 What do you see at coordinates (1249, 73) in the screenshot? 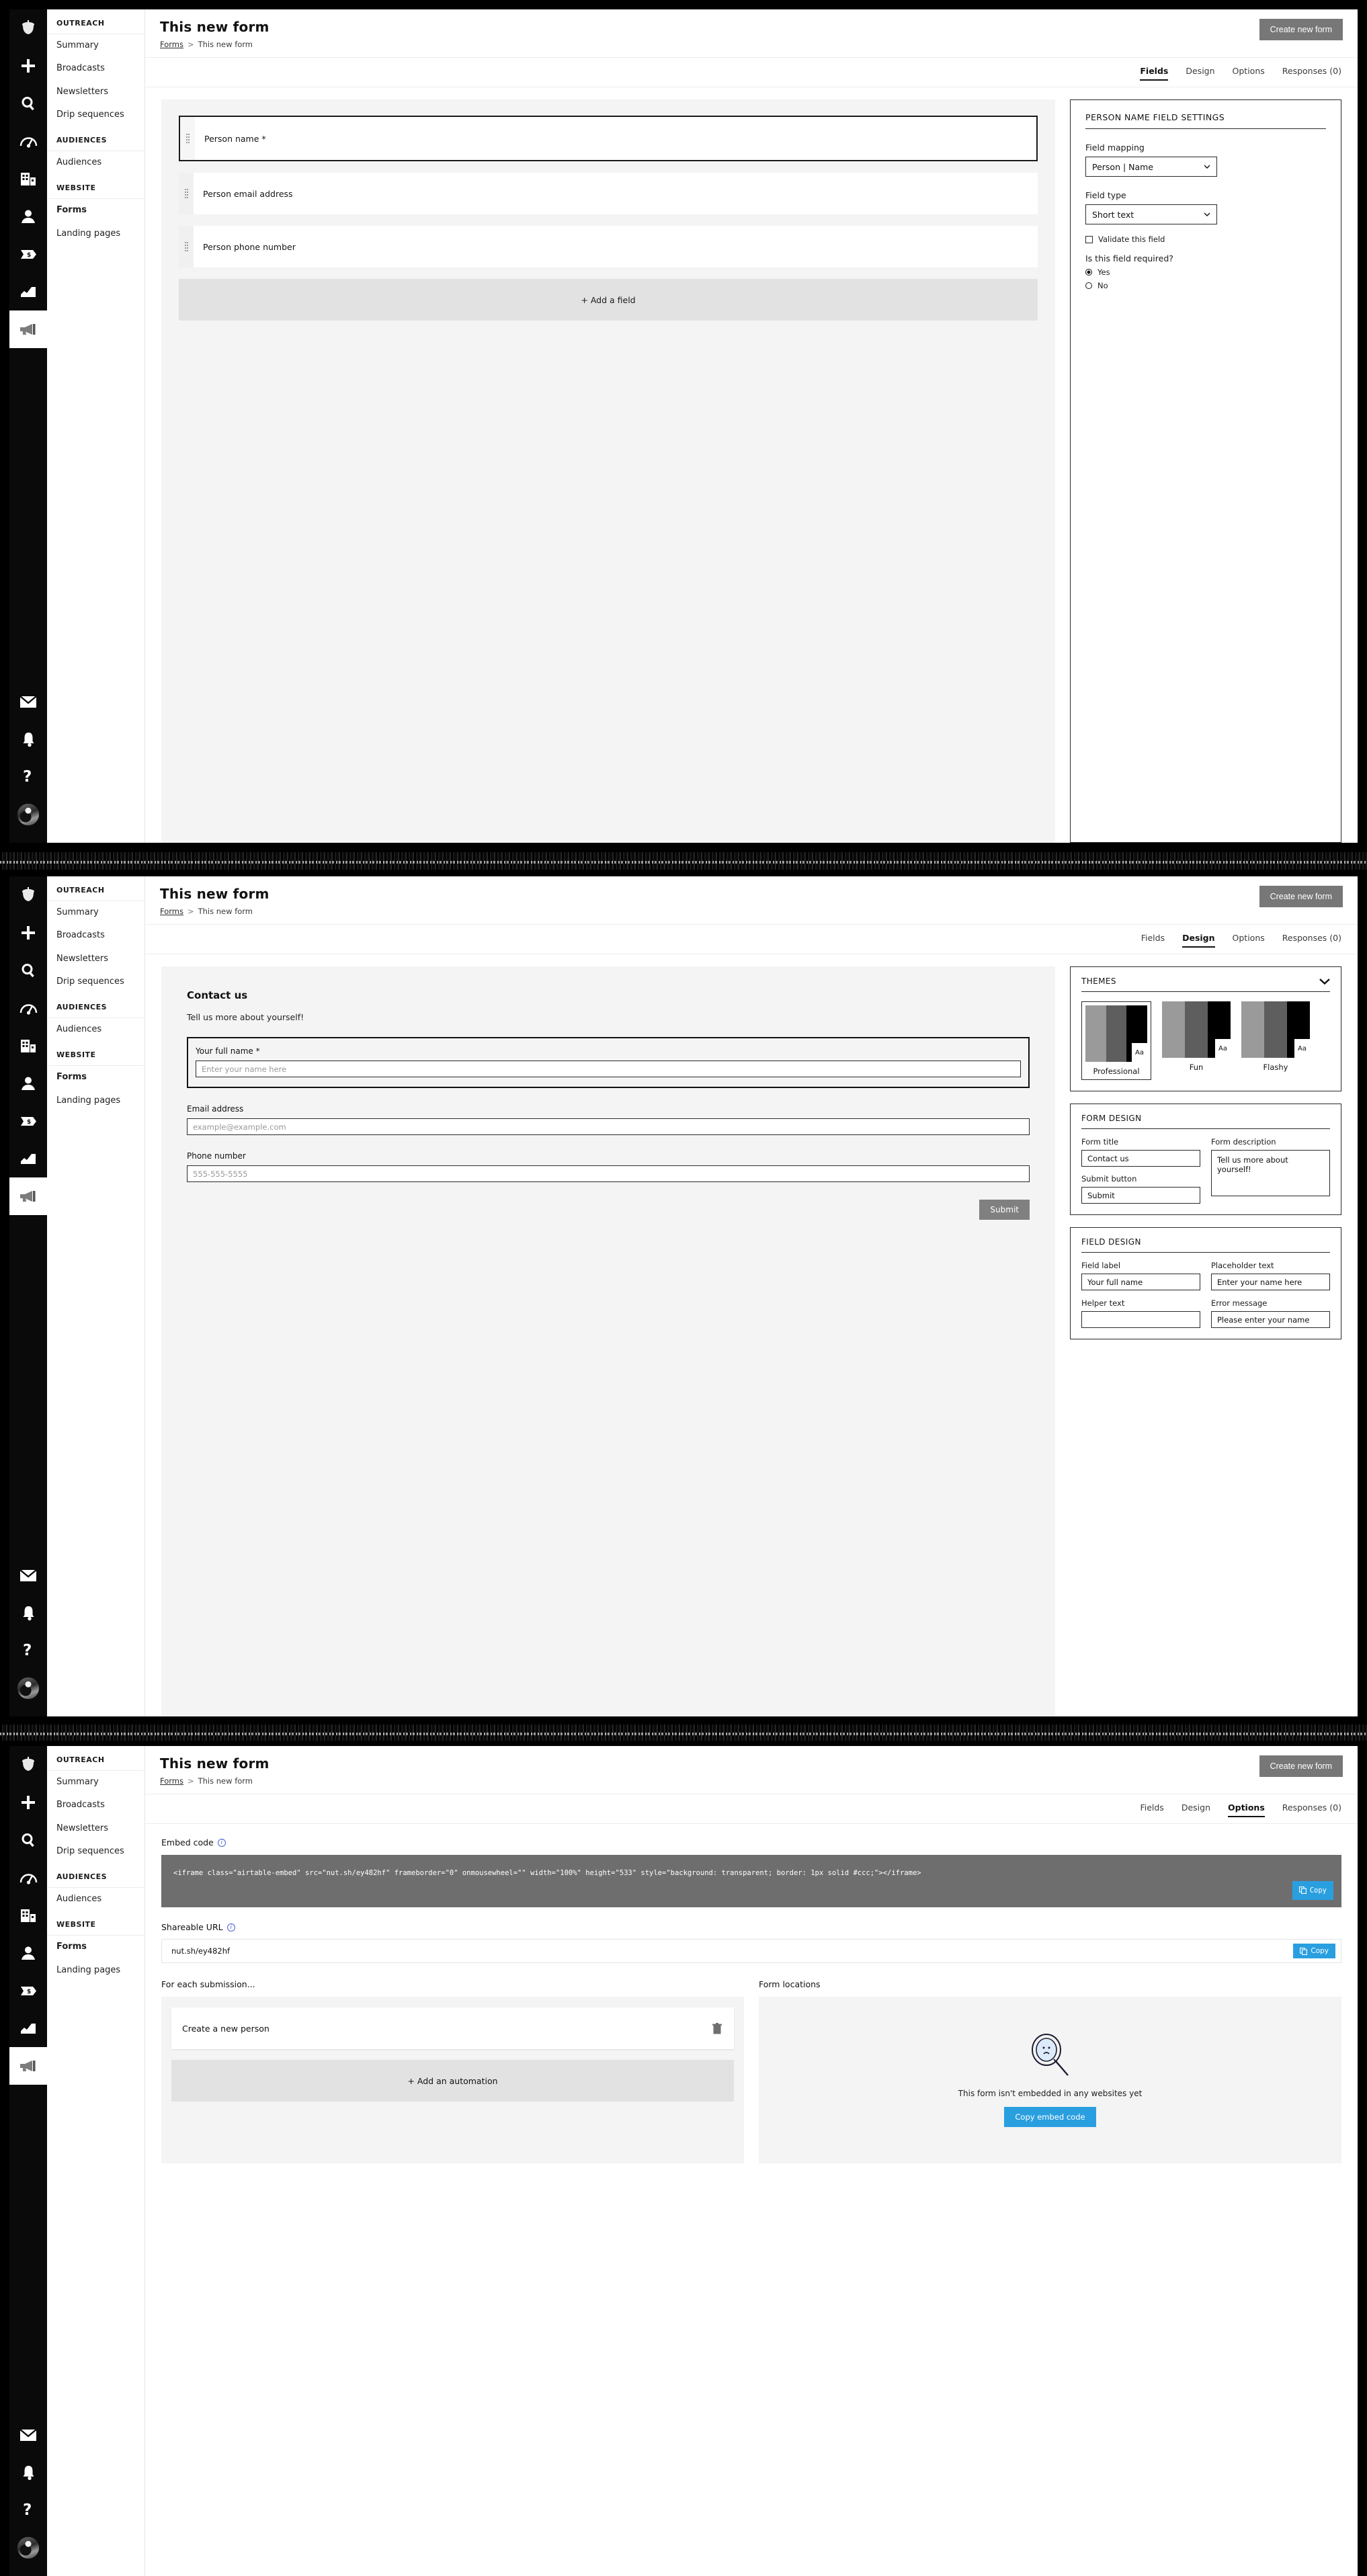
I see `tab-options: Options` at bounding box center [1249, 73].